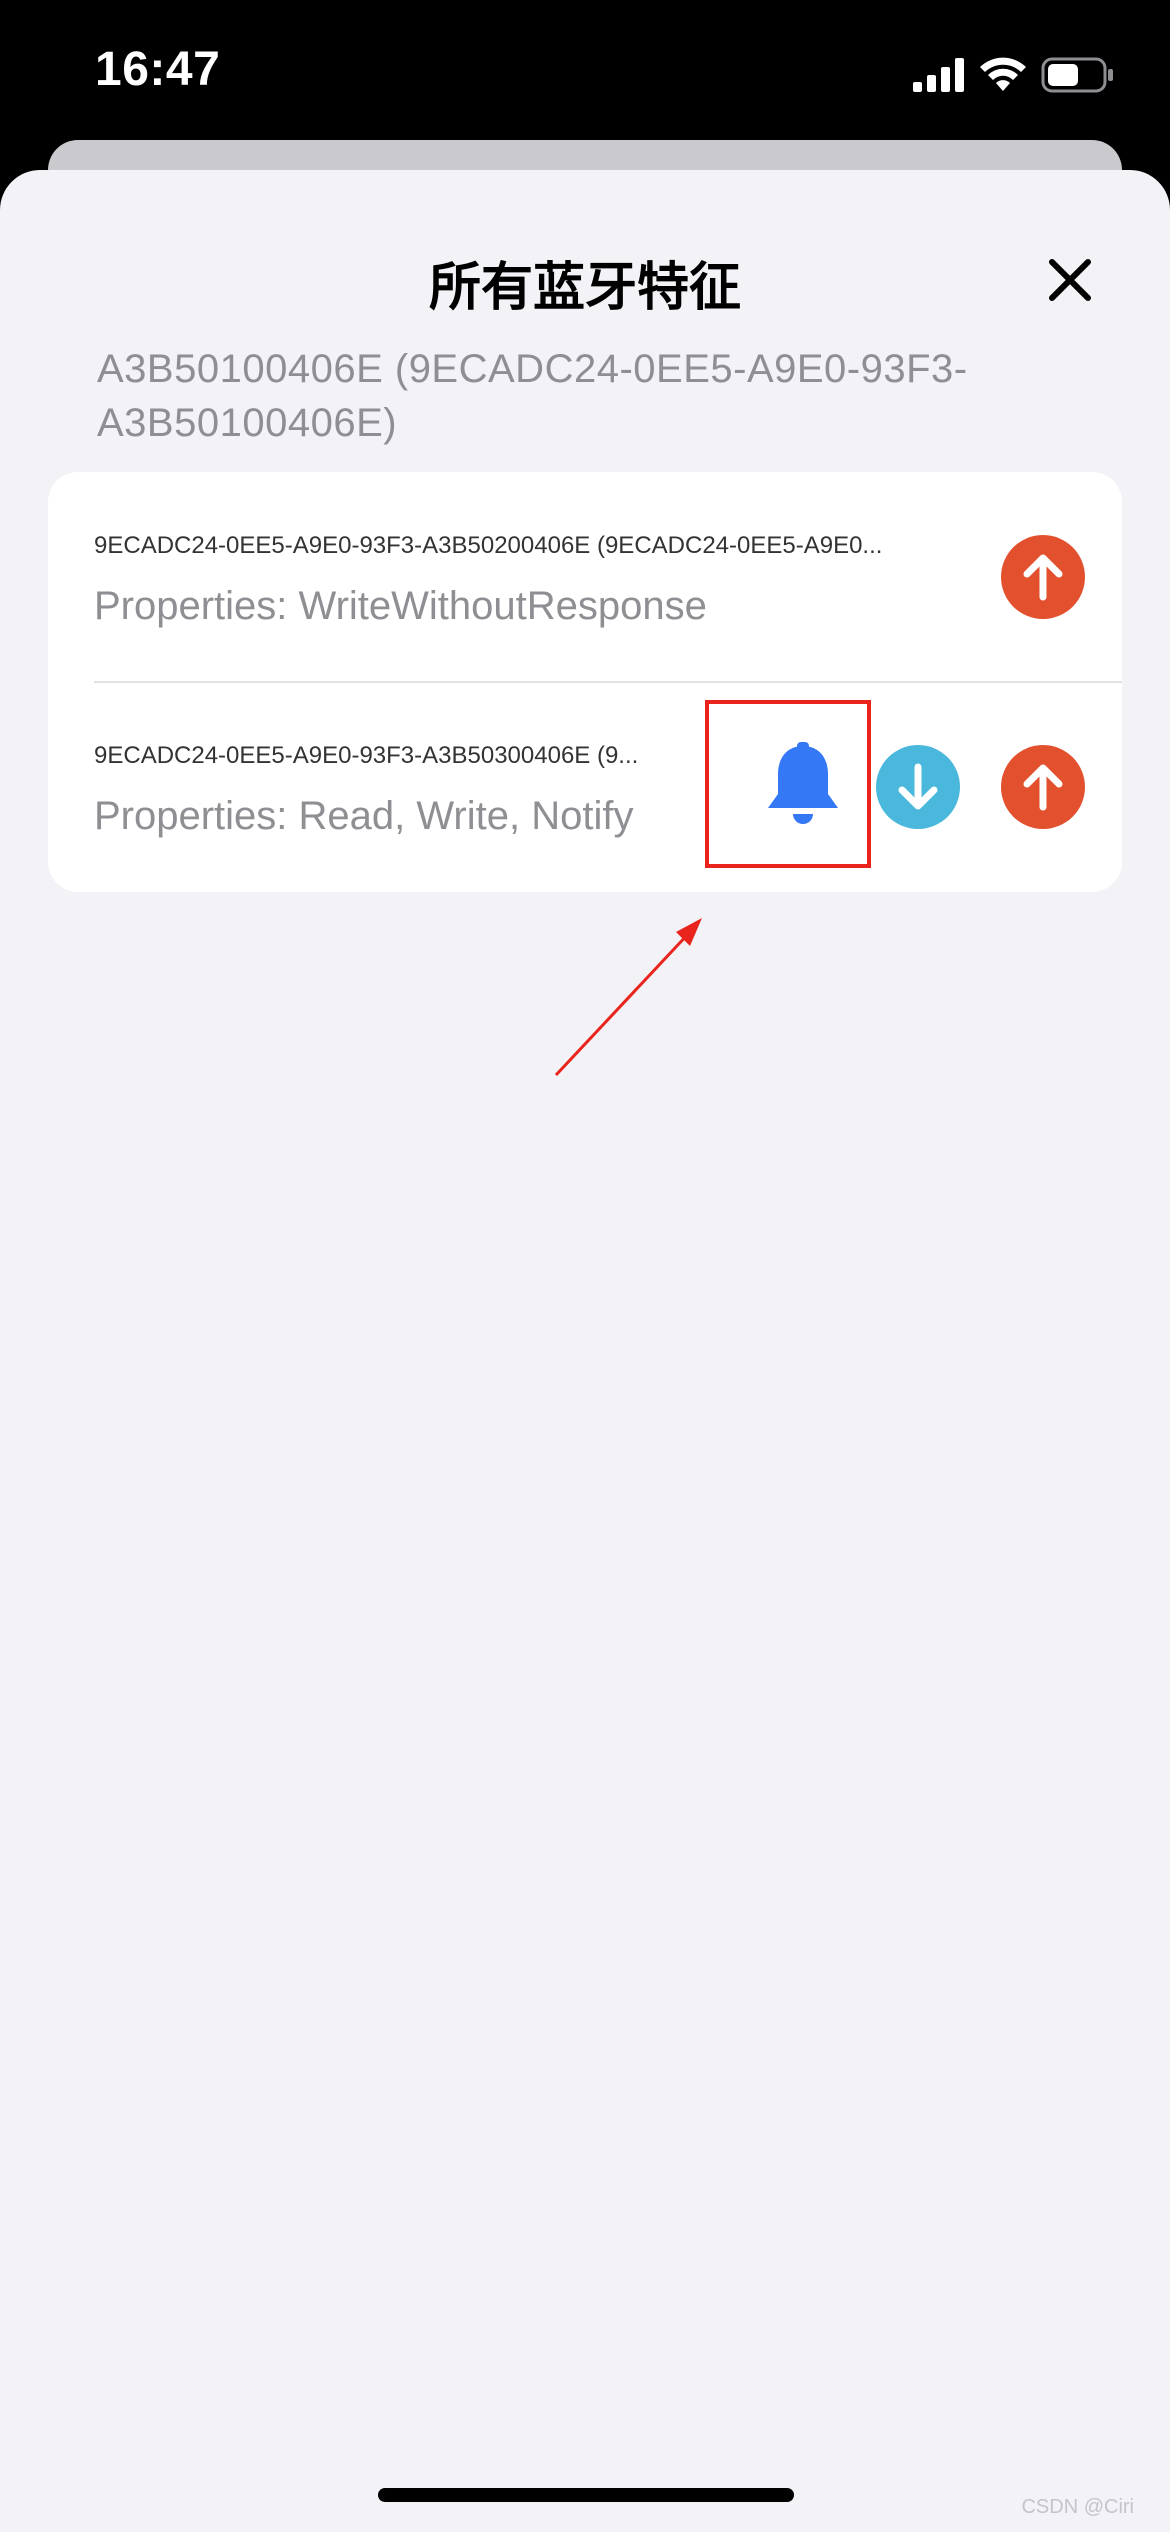 The image size is (1170, 2532). I want to click on cellular-signal-icon, so click(938, 75).